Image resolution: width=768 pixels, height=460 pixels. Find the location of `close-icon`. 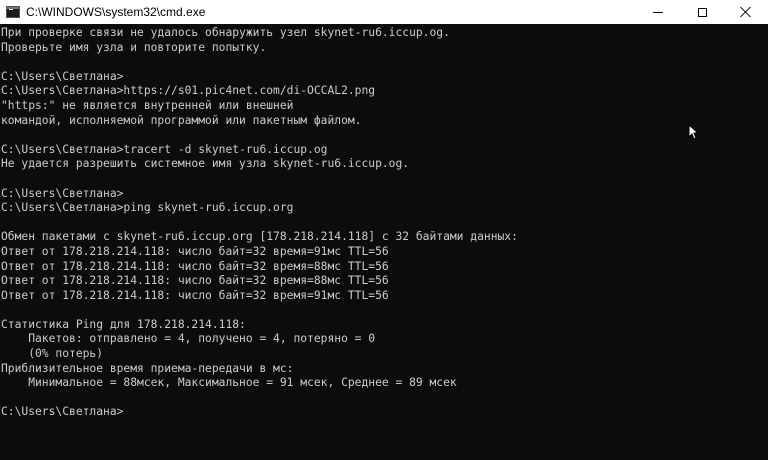

close-icon is located at coordinates (746, 12).